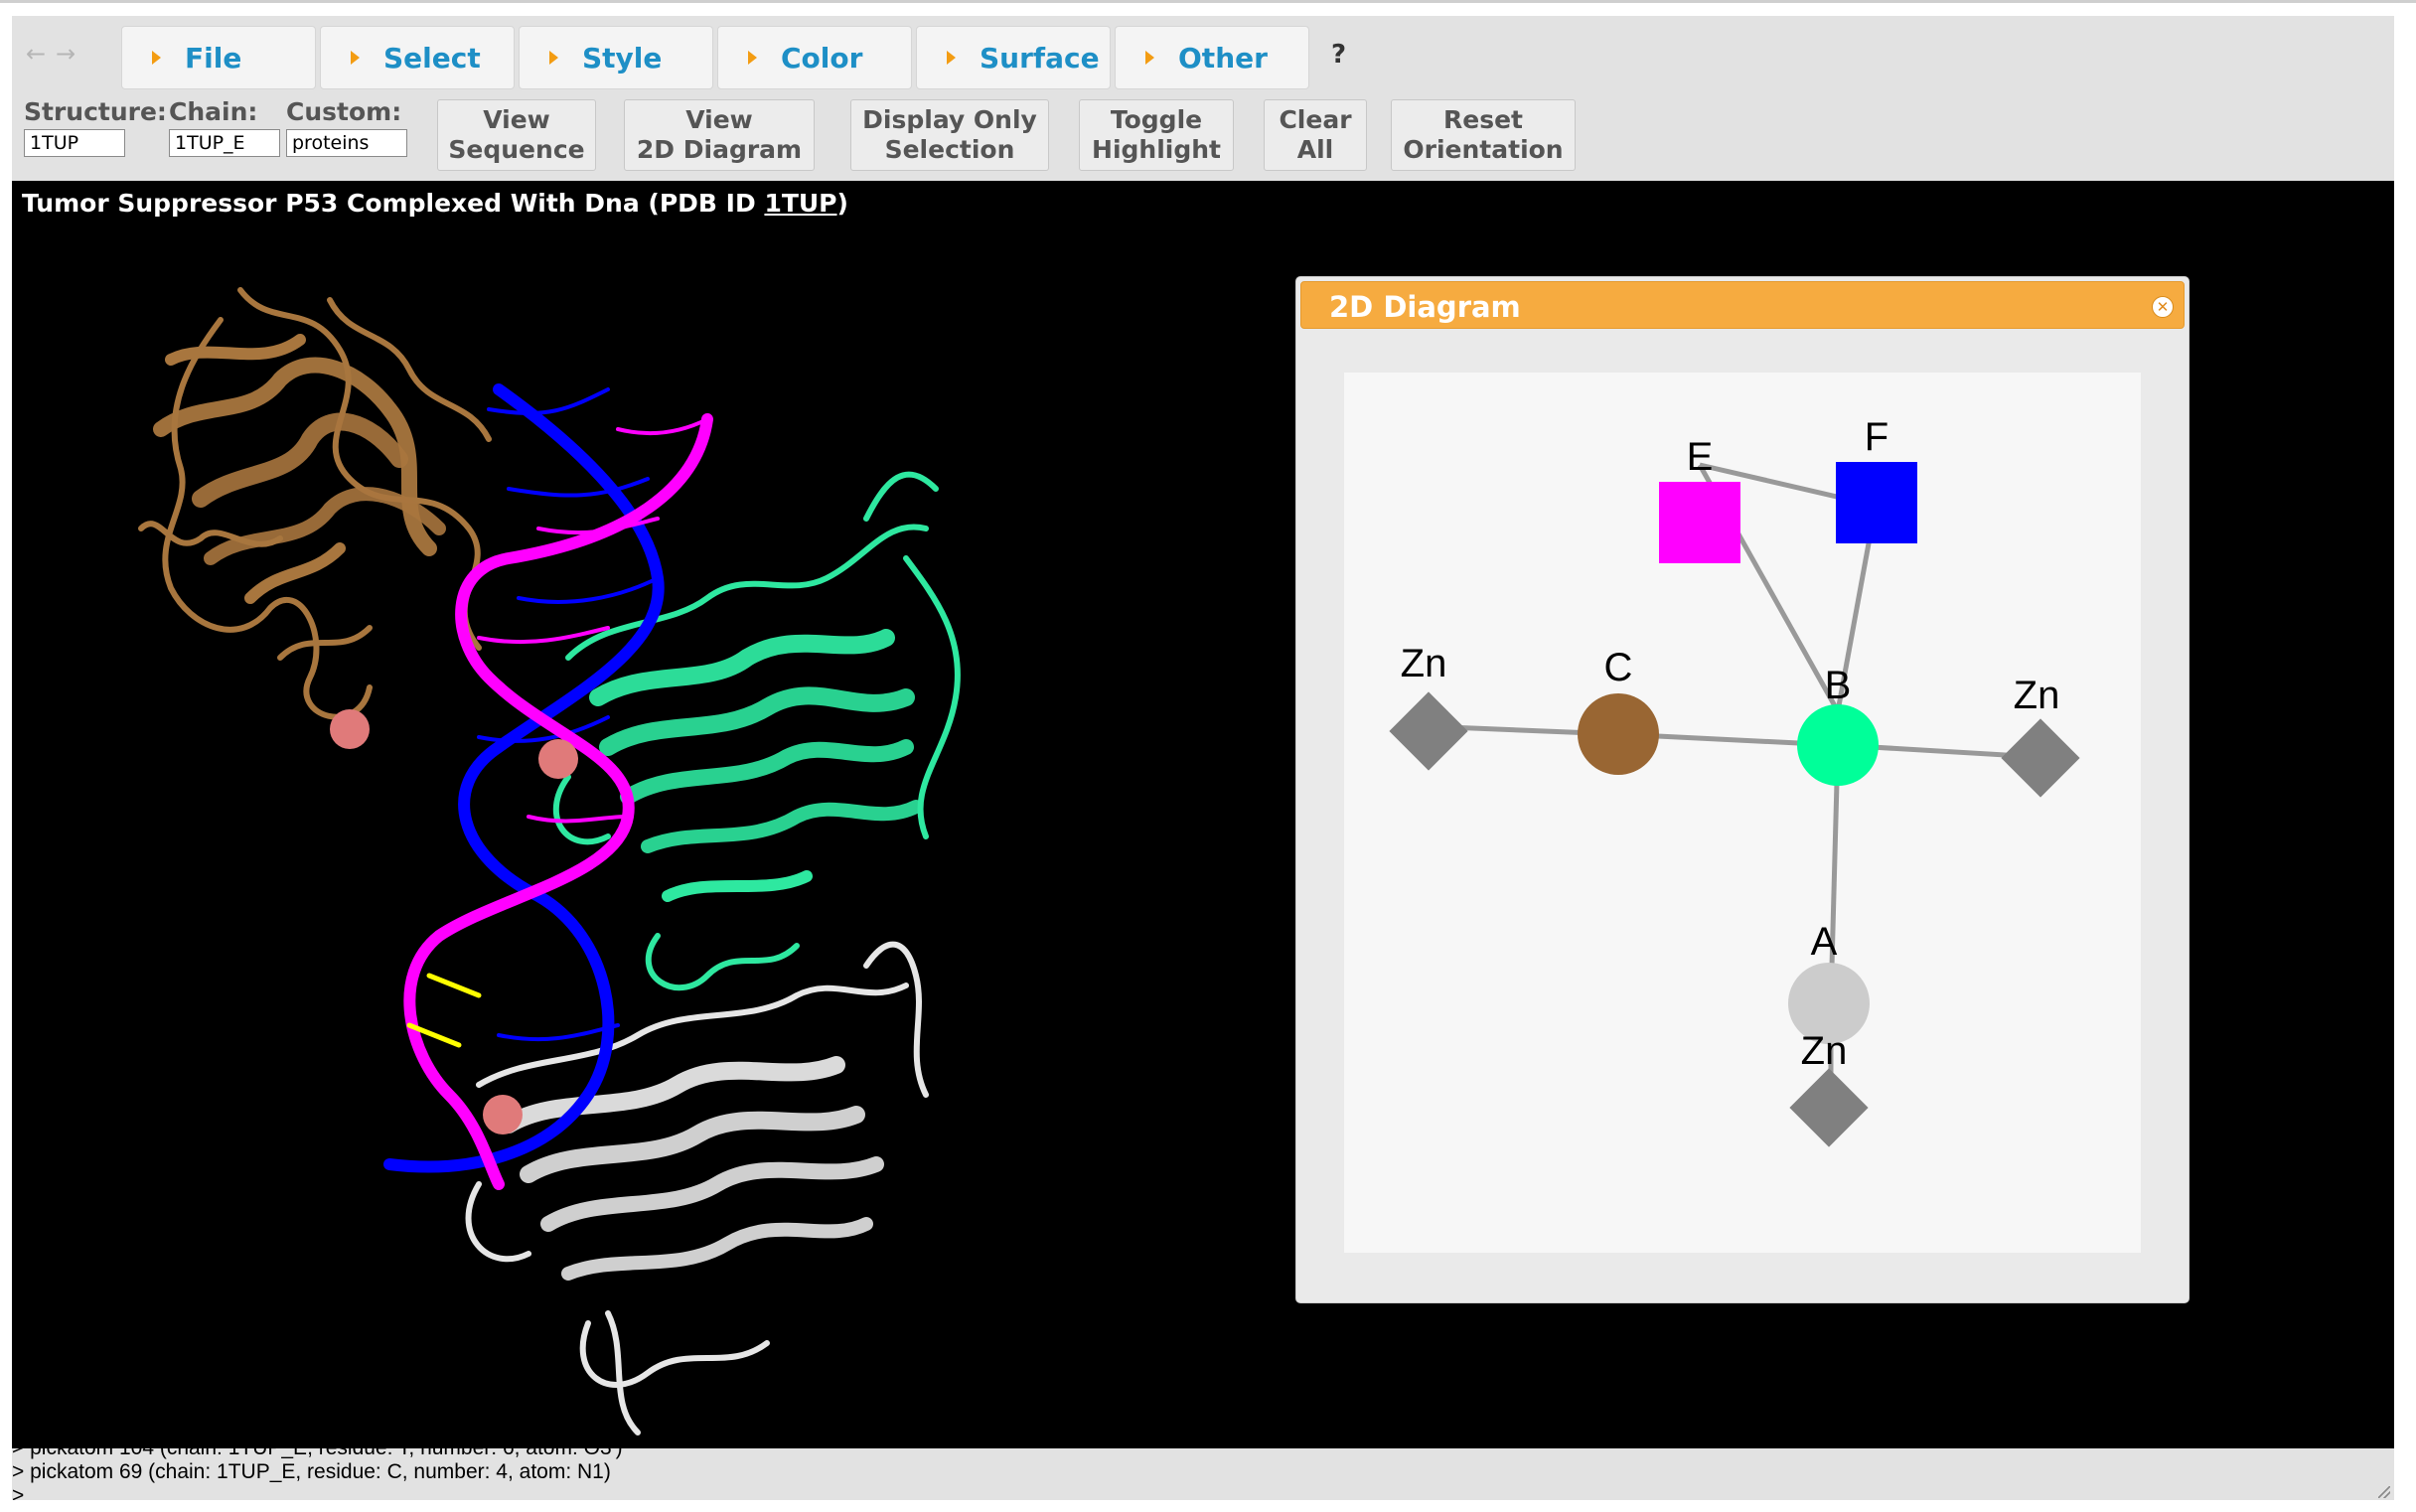 The height and width of the screenshot is (1512, 2416). What do you see at coordinates (95, 111) in the screenshot?
I see `structure-label: Structure:` at bounding box center [95, 111].